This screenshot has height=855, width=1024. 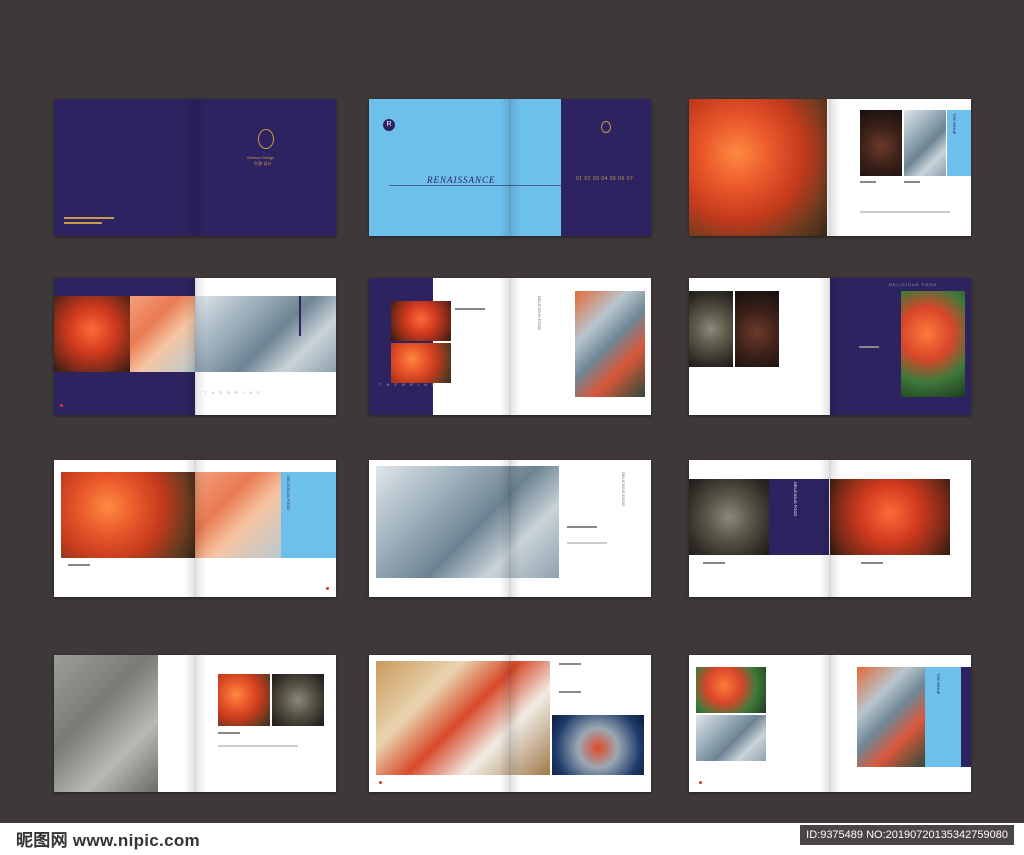 I want to click on brand-name-en: Wuman Design, so click(x=261, y=157).